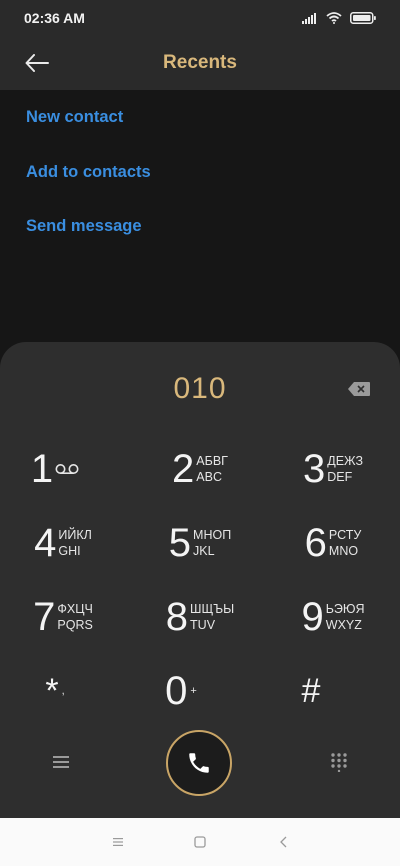  What do you see at coordinates (176, 691) in the screenshot?
I see `key-digit: 0` at bounding box center [176, 691].